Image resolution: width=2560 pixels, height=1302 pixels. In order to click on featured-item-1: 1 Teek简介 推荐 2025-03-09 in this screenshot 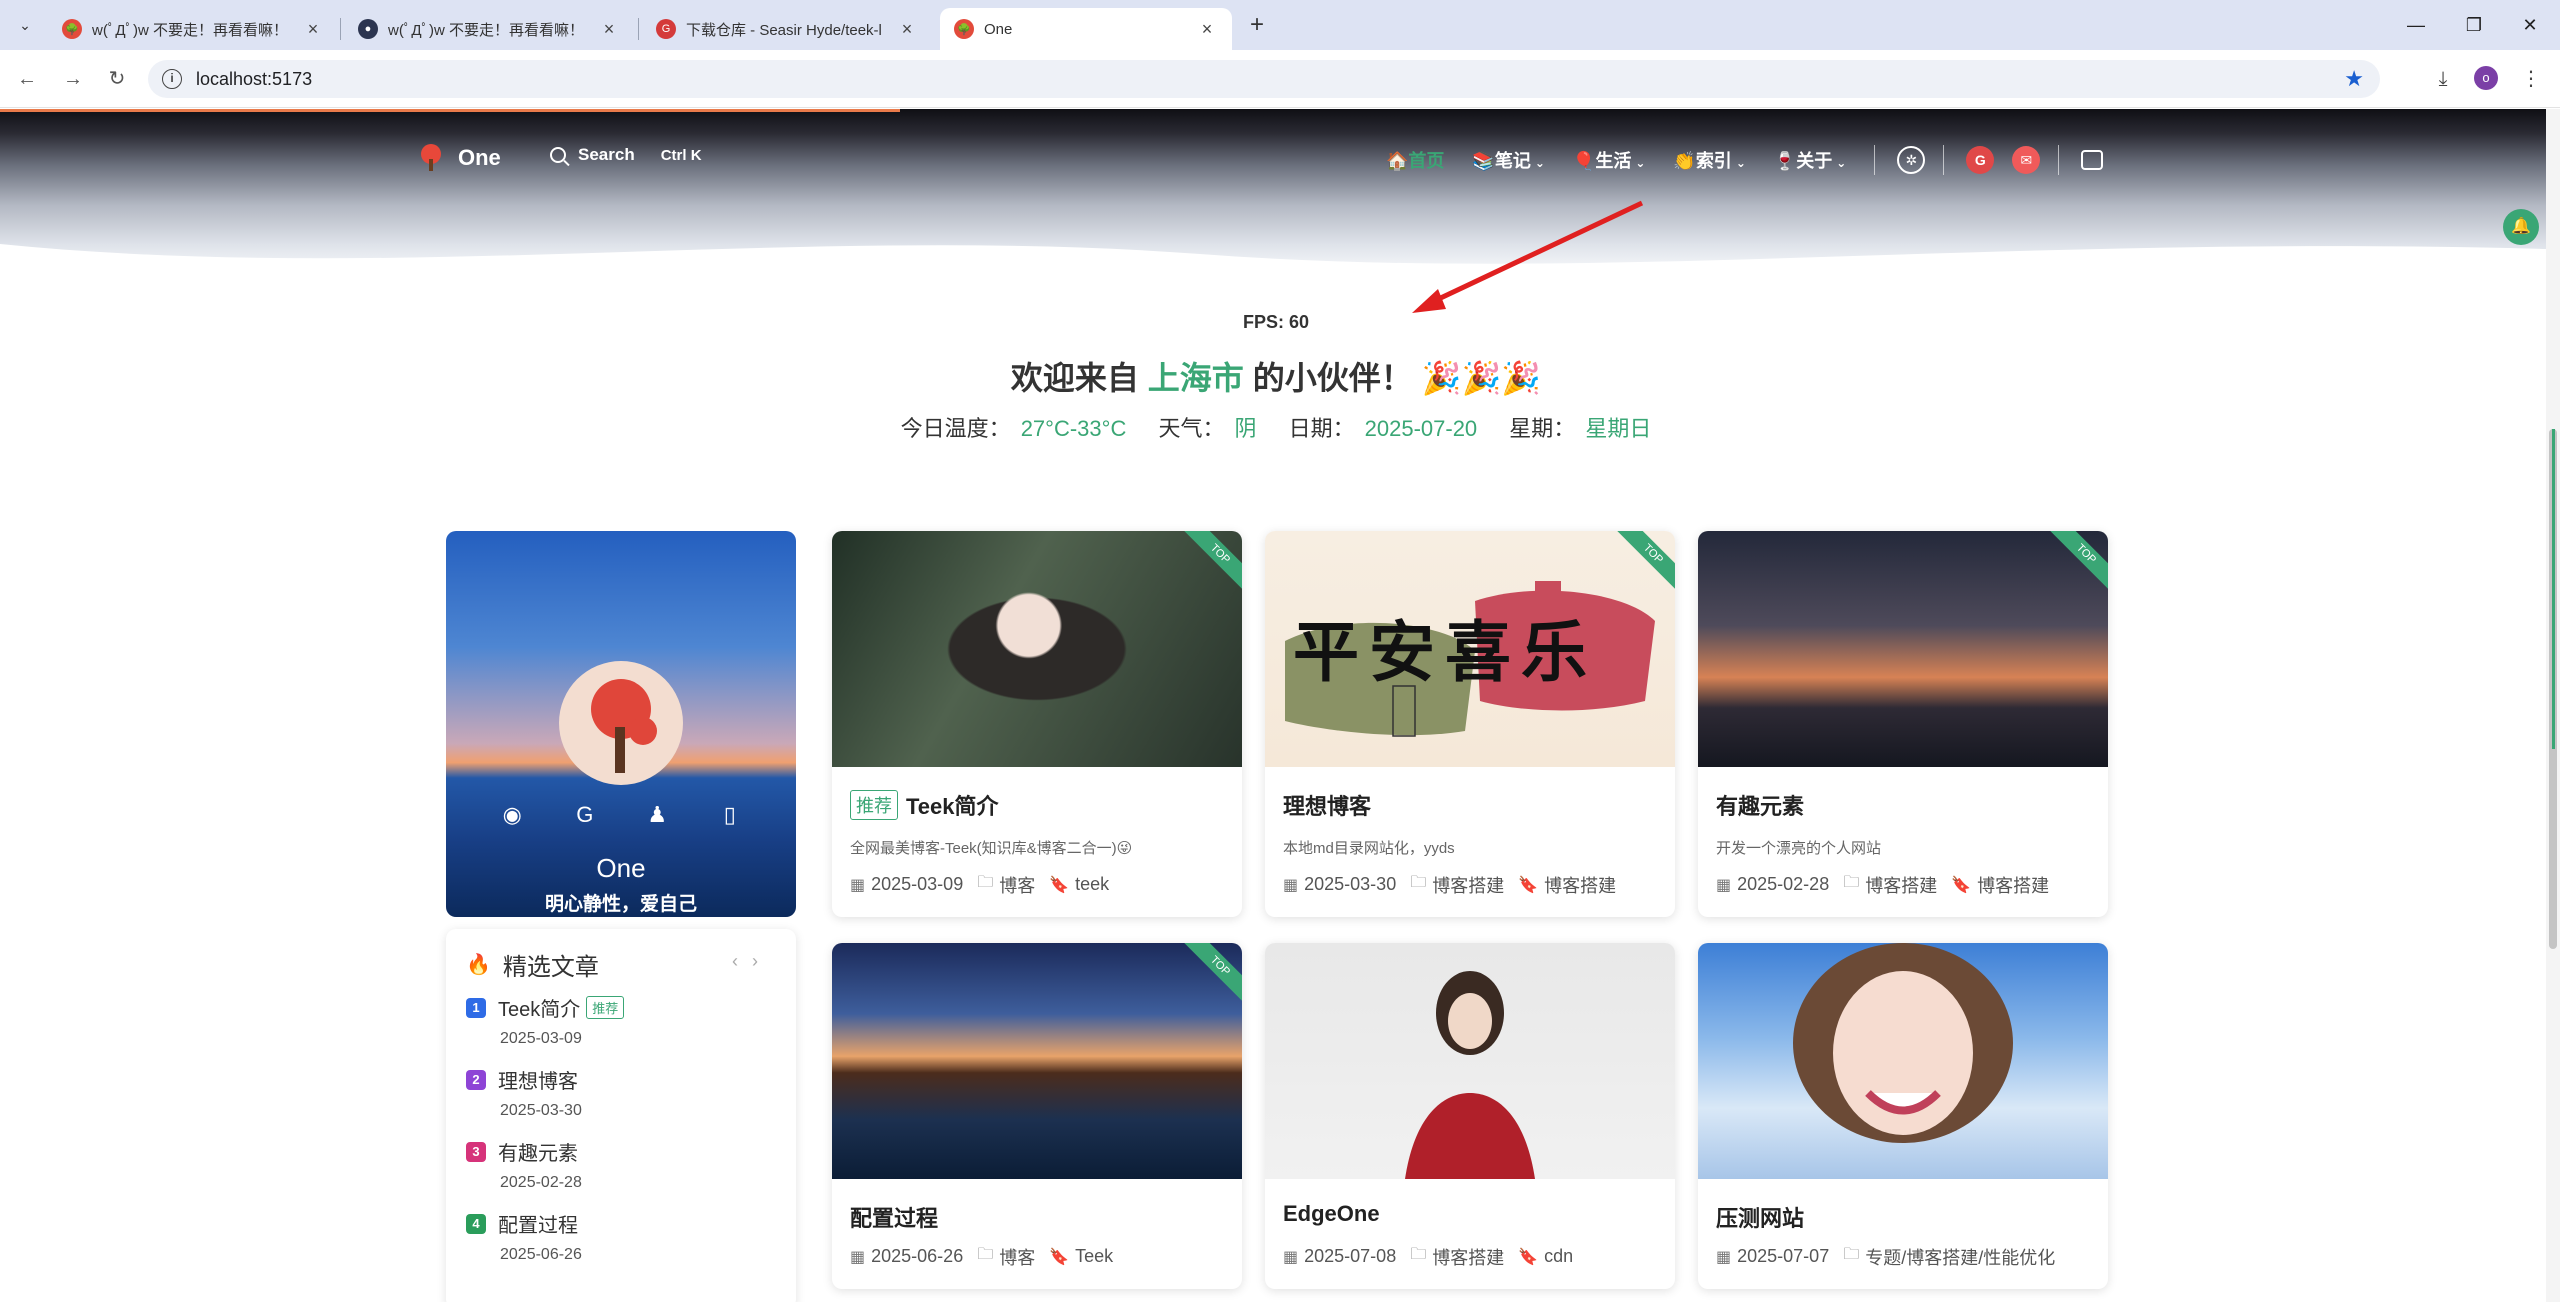, I will do `click(545, 1020)`.